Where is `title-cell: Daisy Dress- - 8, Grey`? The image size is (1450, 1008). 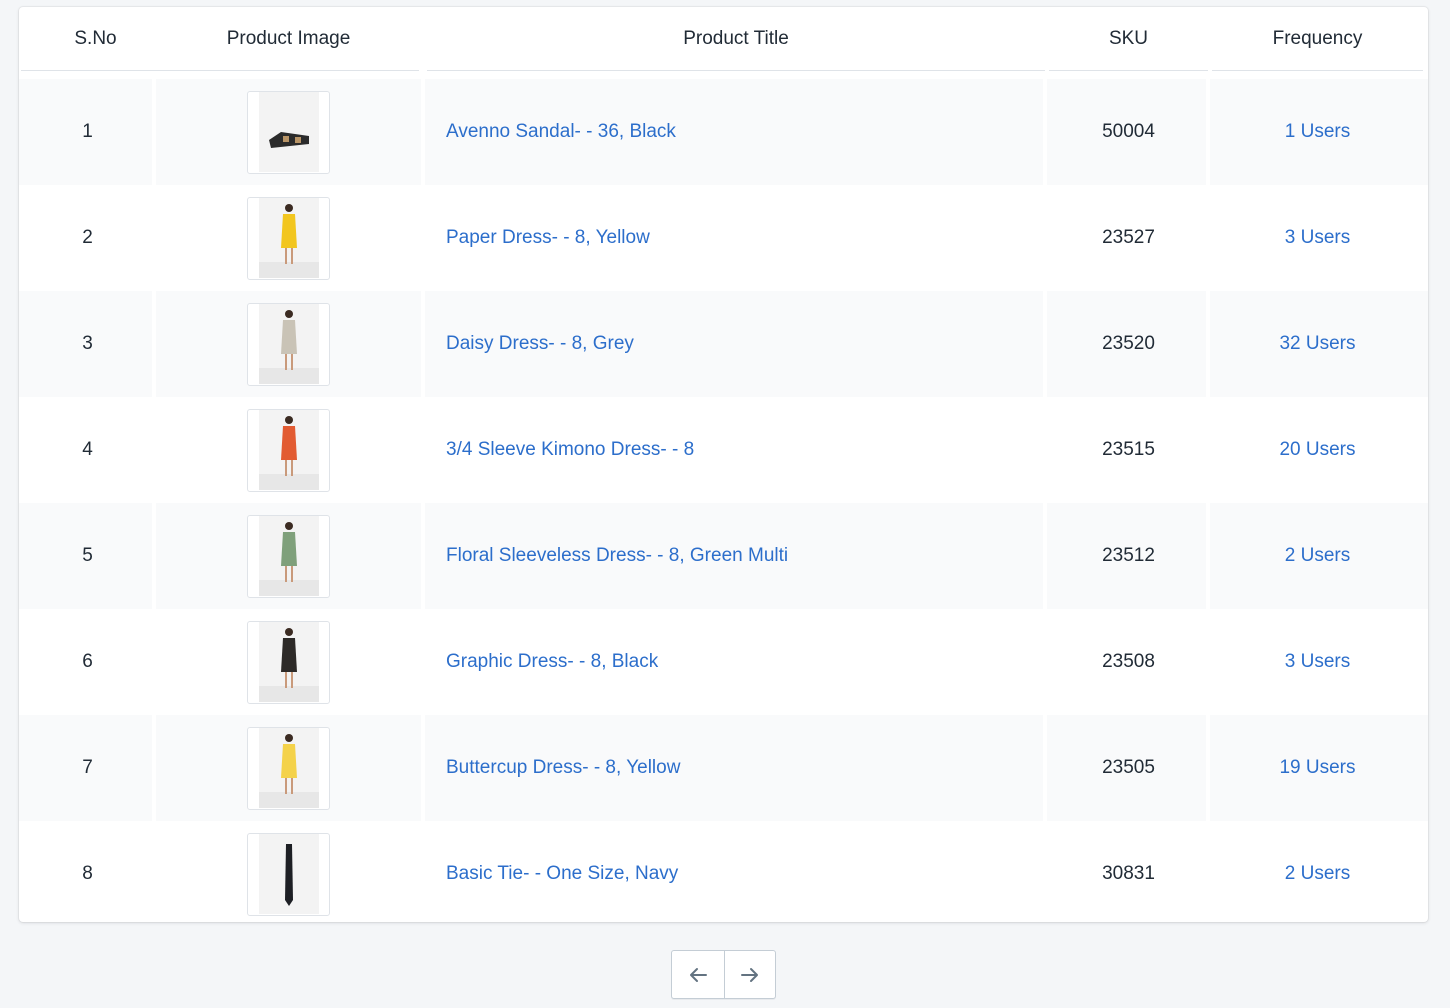 title-cell: Daisy Dress- - 8, Grey is located at coordinates (736, 344).